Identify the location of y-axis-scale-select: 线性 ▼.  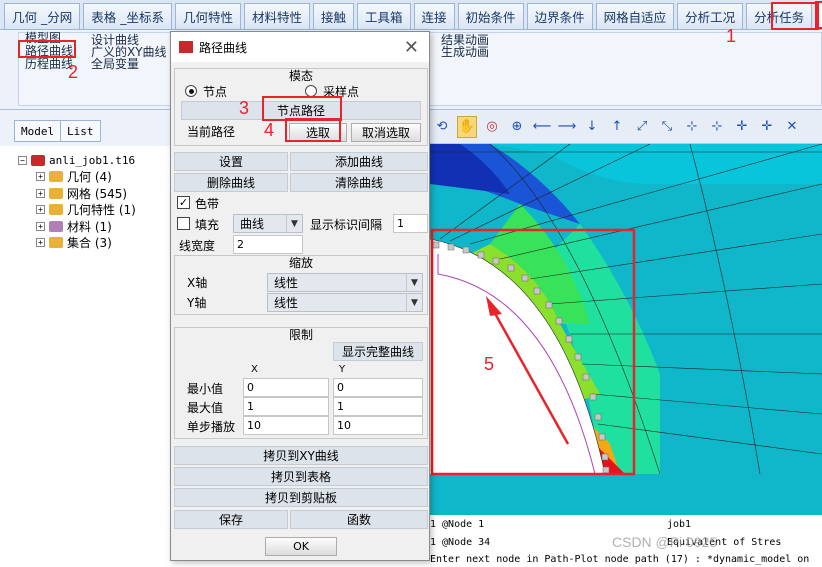
(345, 302).